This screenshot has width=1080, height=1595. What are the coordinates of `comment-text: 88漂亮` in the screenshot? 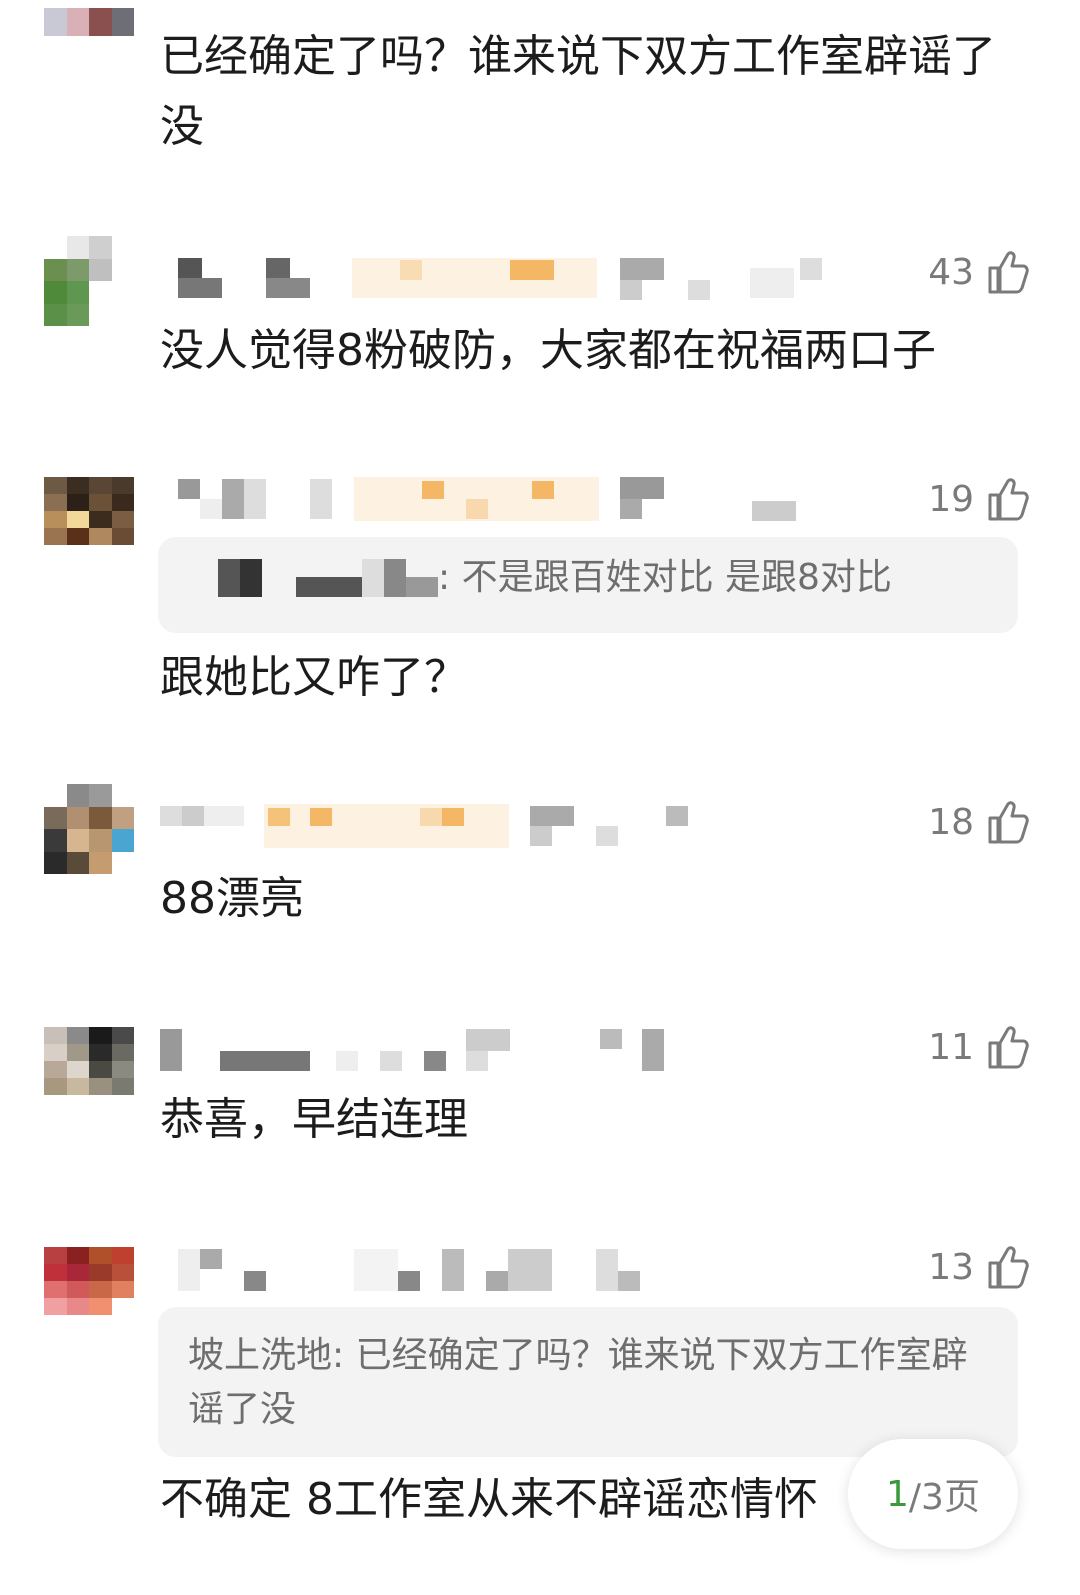 It's located at (232, 898).